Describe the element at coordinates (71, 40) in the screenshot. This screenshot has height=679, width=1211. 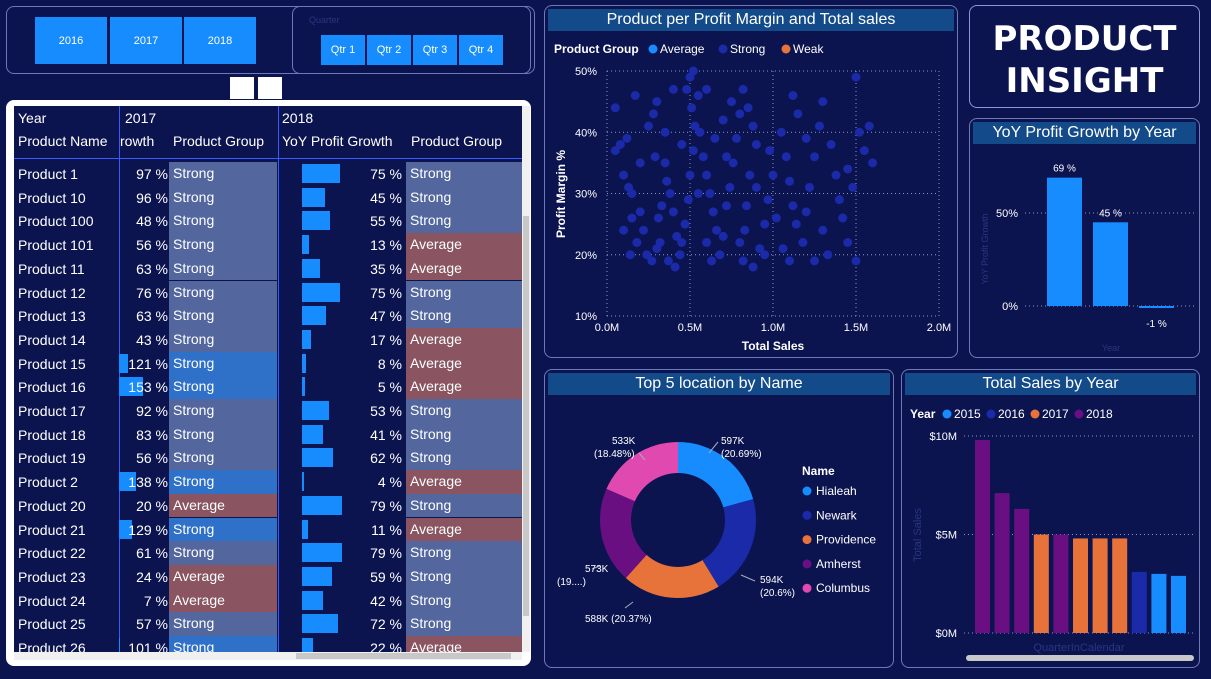
I see `year-button-2016: 2016` at that location.